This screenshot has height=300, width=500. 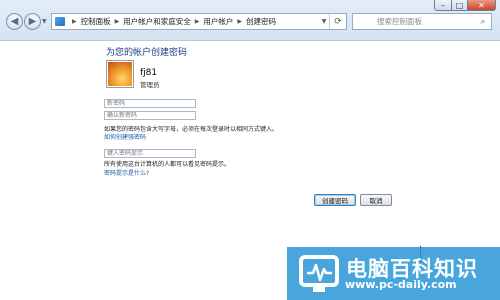 What do you see at coordinates (167, 164) in the screenshot?
I see `hint-visibility-note: 所有使用这台计算机的人都可以看见密码提示。` at bounding box center [167, 164].